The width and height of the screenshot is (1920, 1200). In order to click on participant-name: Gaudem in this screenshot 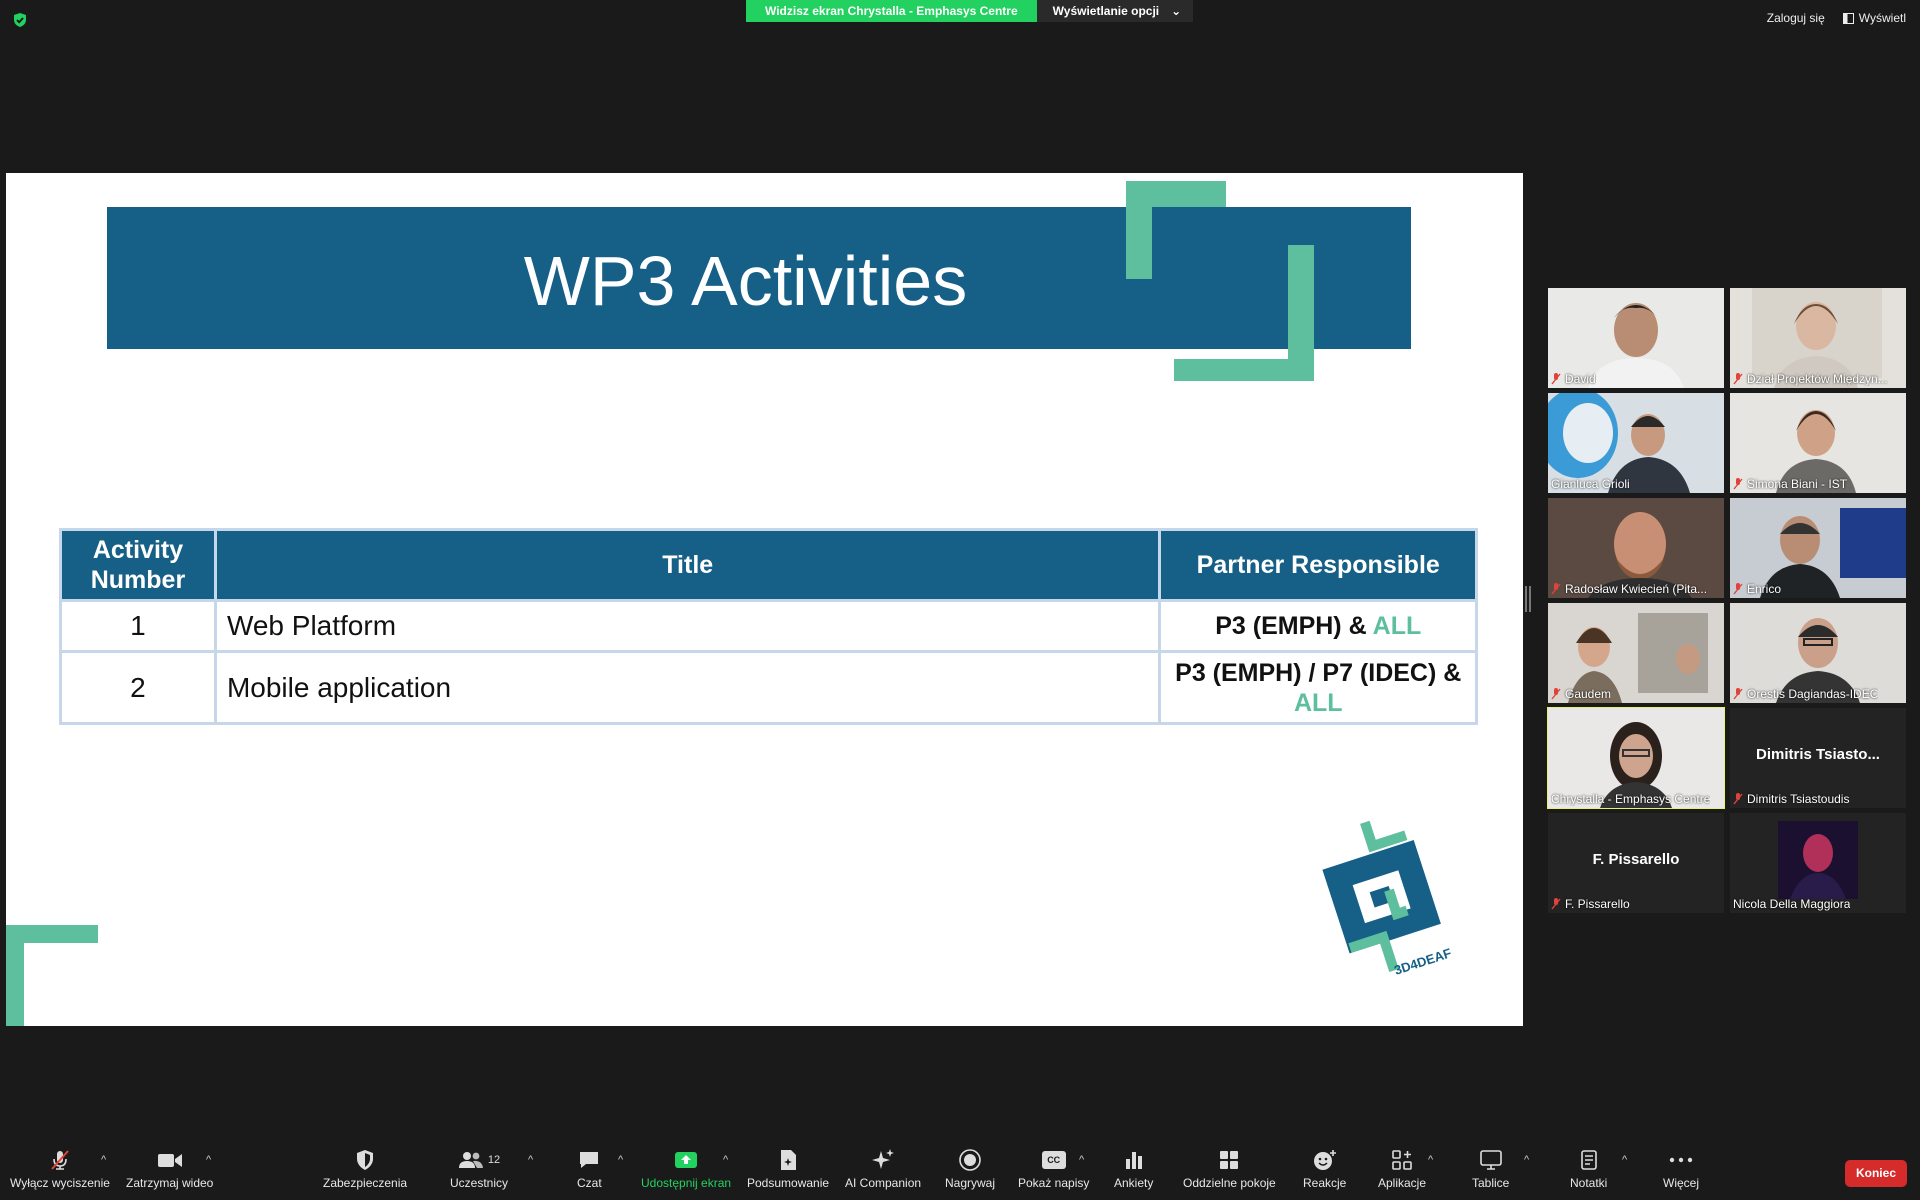, I will do `click(1581, 694)`.